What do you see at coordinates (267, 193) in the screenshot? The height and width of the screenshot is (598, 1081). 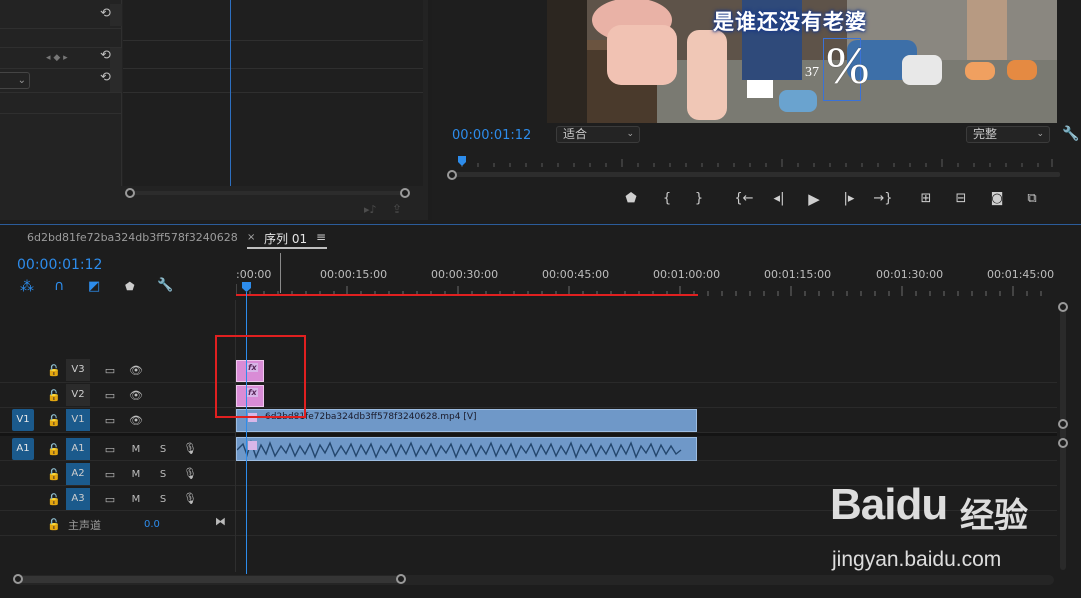 I see `kf-zoom-track` at bounding box center [267, 193].